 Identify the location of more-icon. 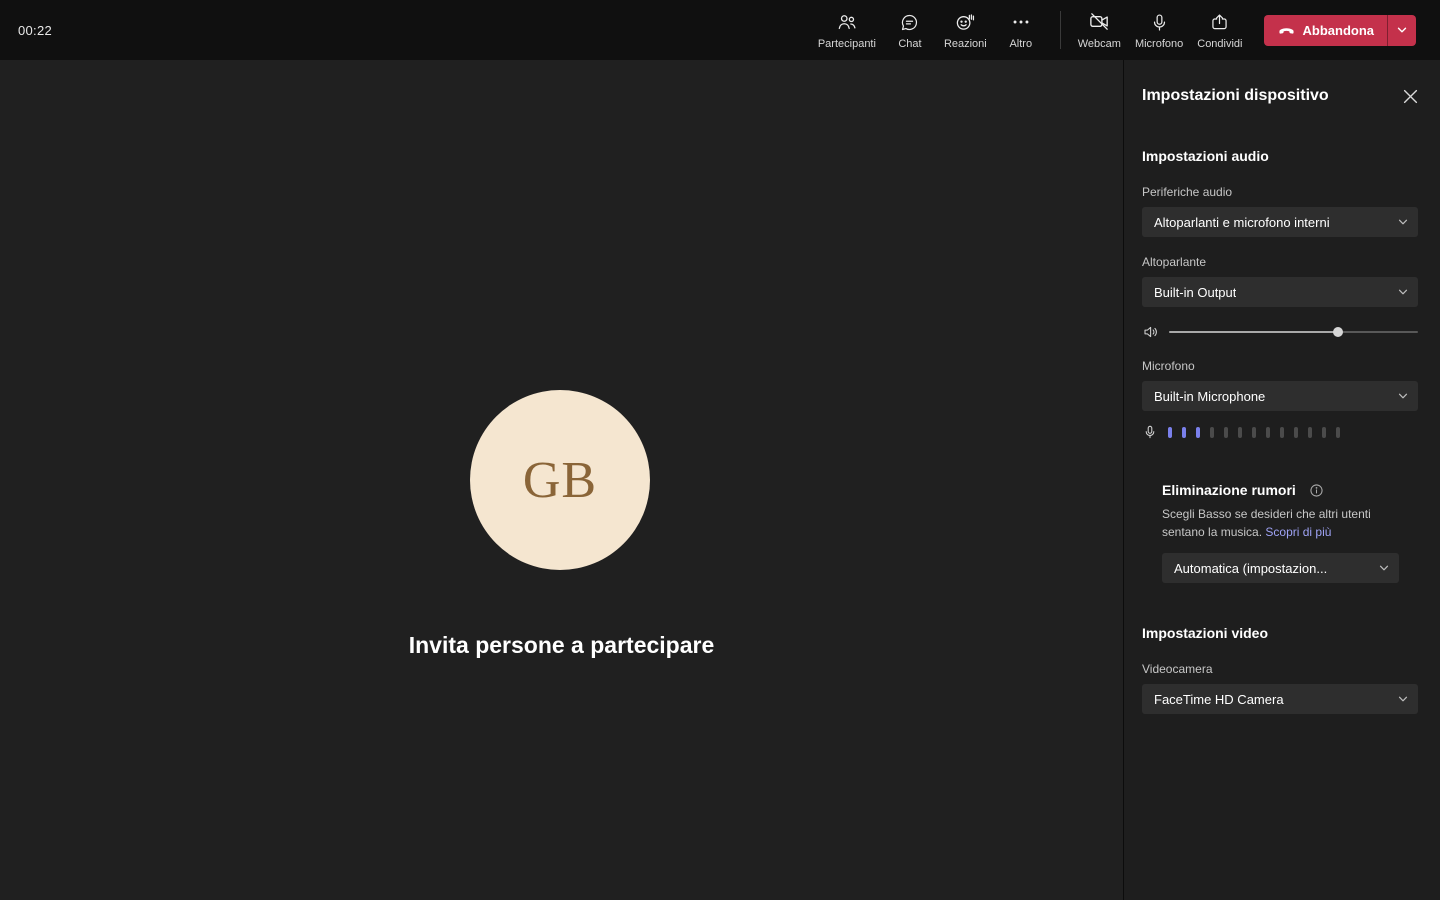
(1021, 22).